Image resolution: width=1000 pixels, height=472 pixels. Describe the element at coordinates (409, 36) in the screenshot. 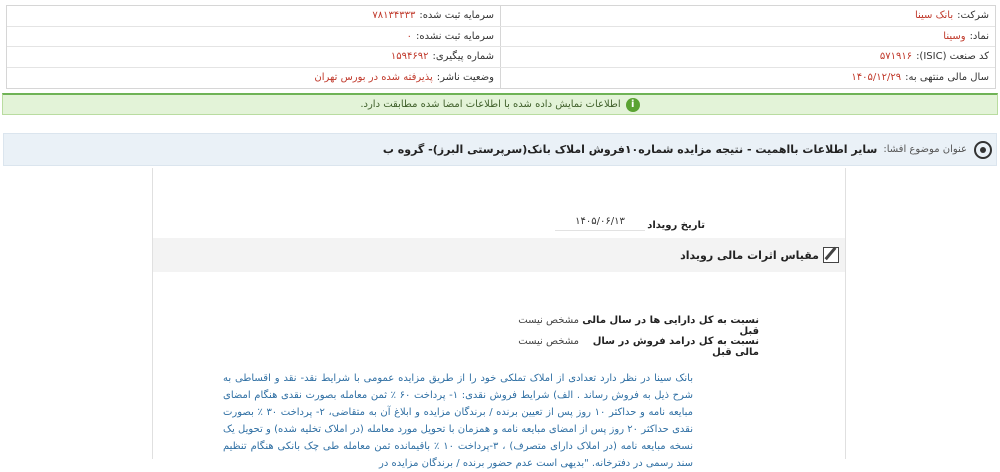

I see `unregistered-capital-value: ۰` at that location.